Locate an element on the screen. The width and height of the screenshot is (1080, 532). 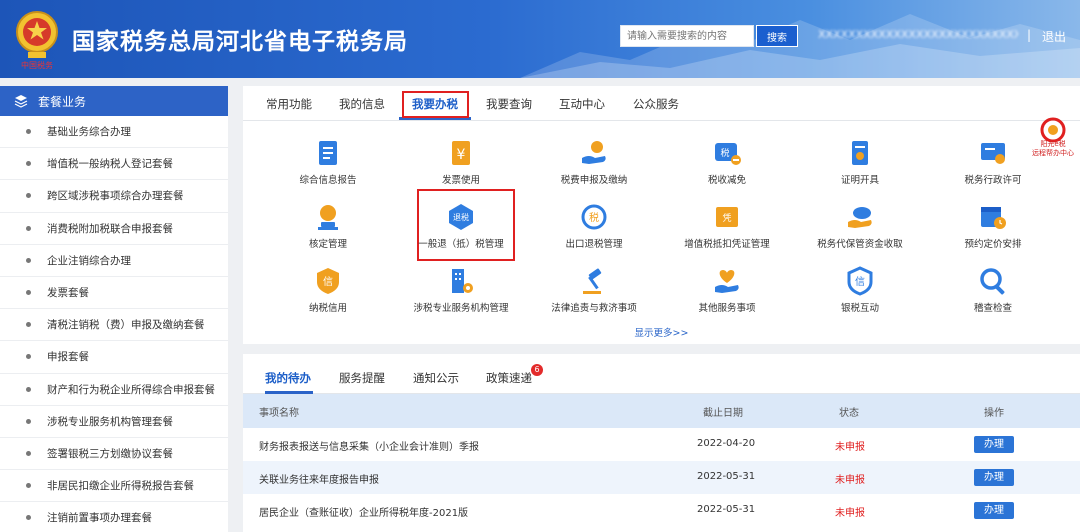
sidebar-item: 注销前置事项办理套餐 is located at coordinates (114, 517).